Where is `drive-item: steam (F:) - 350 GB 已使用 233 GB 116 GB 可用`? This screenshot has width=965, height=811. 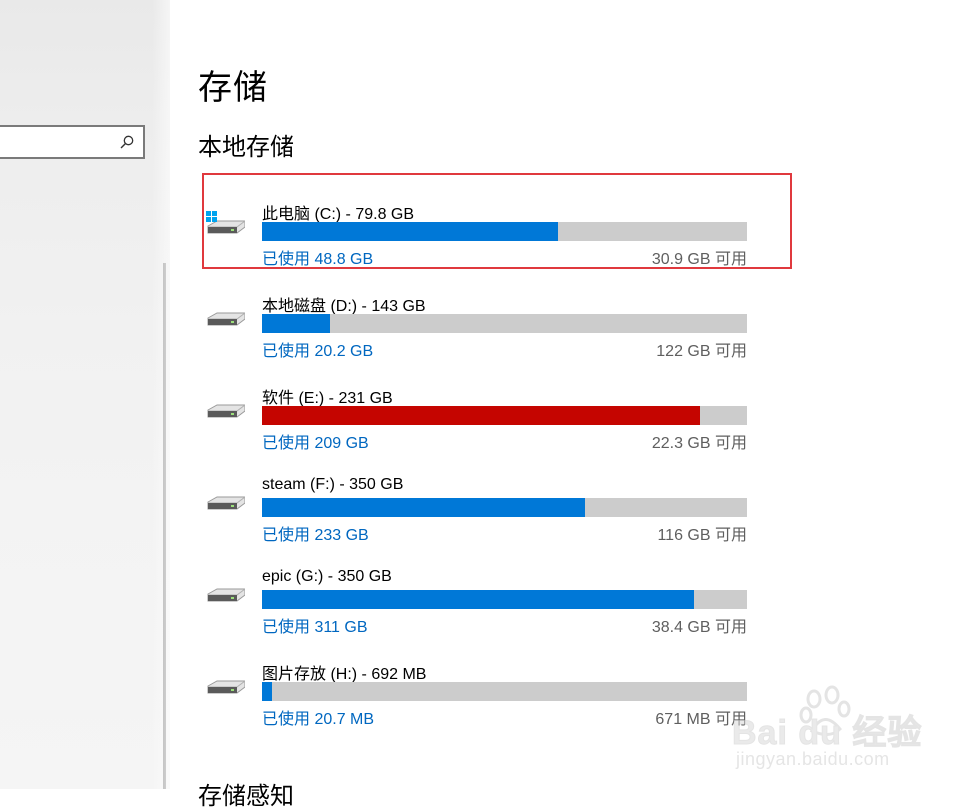
drive-item: steam (F:) - 350 GB 已使用 233 GB 116 GB 可用 is located at coordinates (480, 502).